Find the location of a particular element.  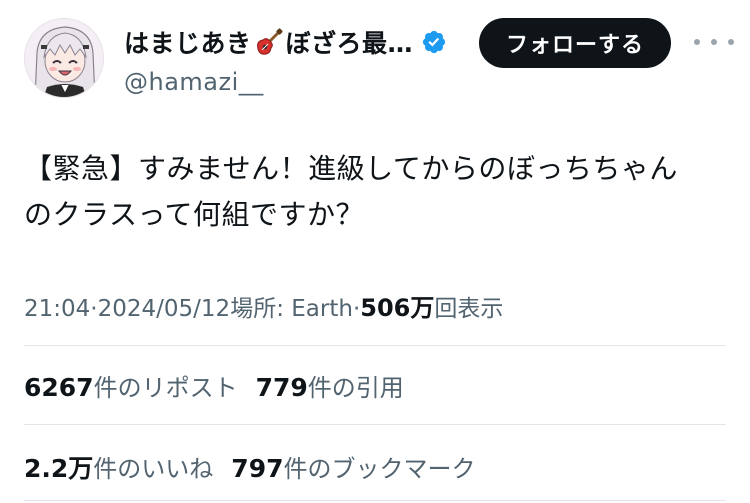

more-horizontal-icon is located at coordinates (714, 42).